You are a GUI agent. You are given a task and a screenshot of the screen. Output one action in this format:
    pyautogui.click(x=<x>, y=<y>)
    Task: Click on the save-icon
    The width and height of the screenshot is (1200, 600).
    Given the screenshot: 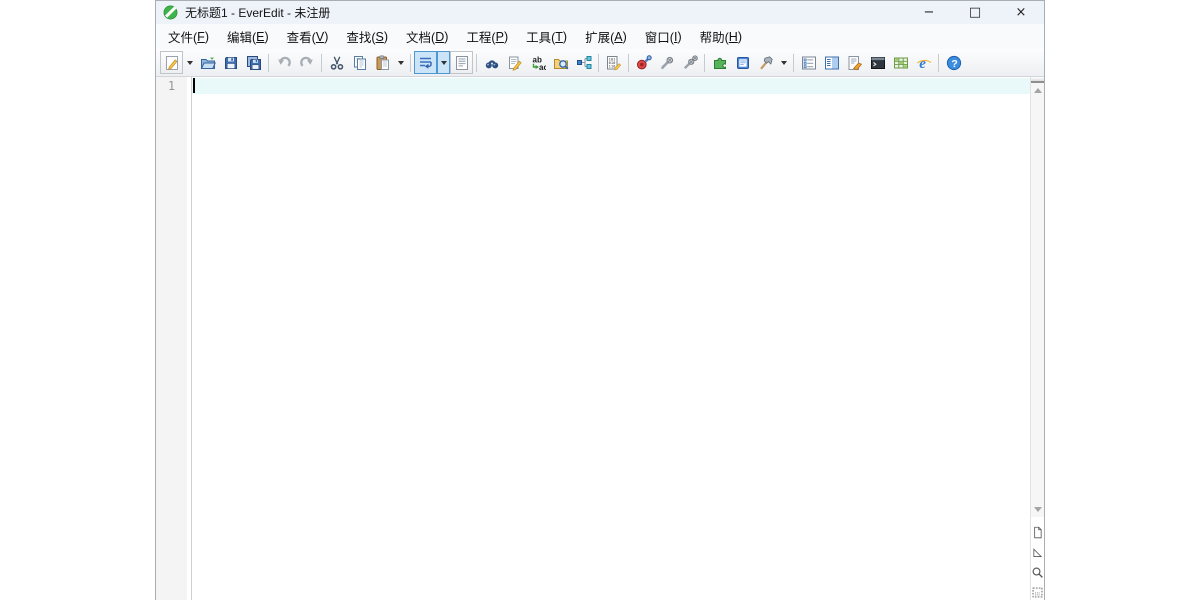 What is the action you would take?
    pyautogui.click(x=230, y=62)
    